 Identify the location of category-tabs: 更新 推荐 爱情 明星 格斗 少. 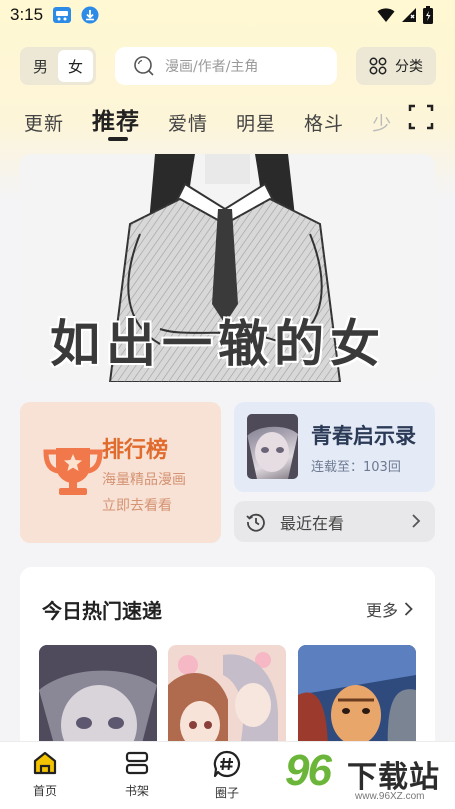
(209, 120).